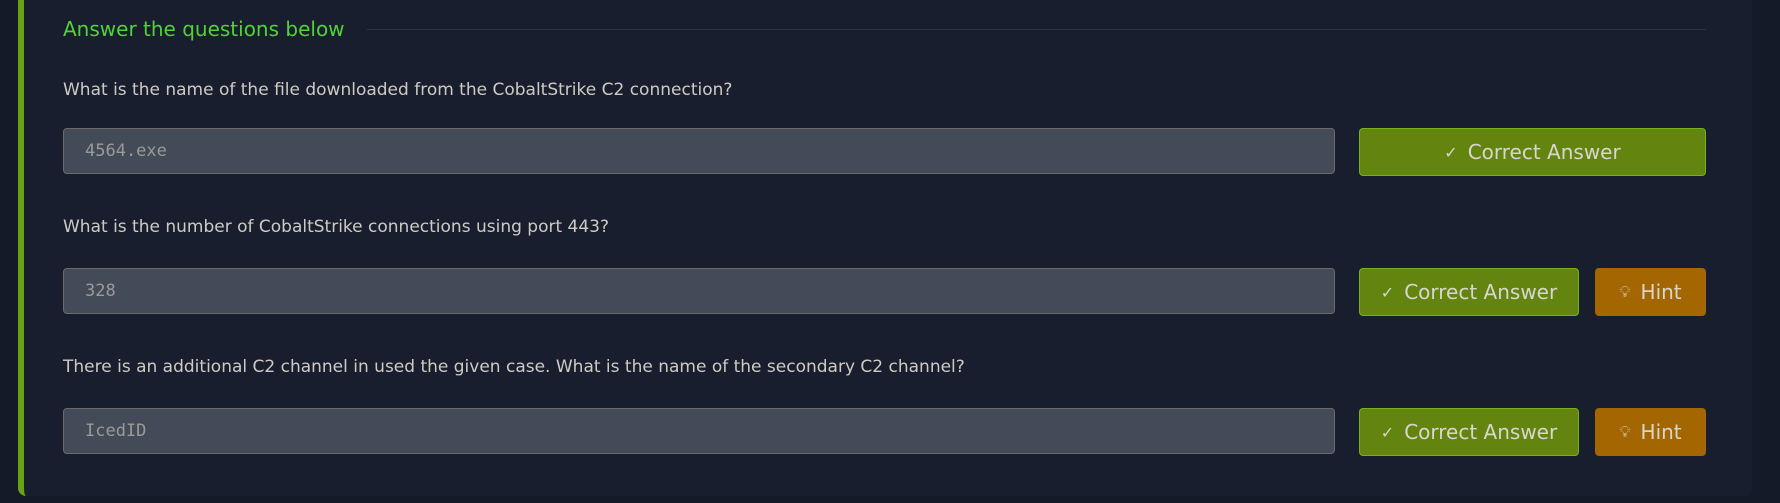 Image resolution: width=1780 pixels, height=503 pixels. Describe the element at coordinates (1036, 29) in the screenshot. I see `divider` at that location.